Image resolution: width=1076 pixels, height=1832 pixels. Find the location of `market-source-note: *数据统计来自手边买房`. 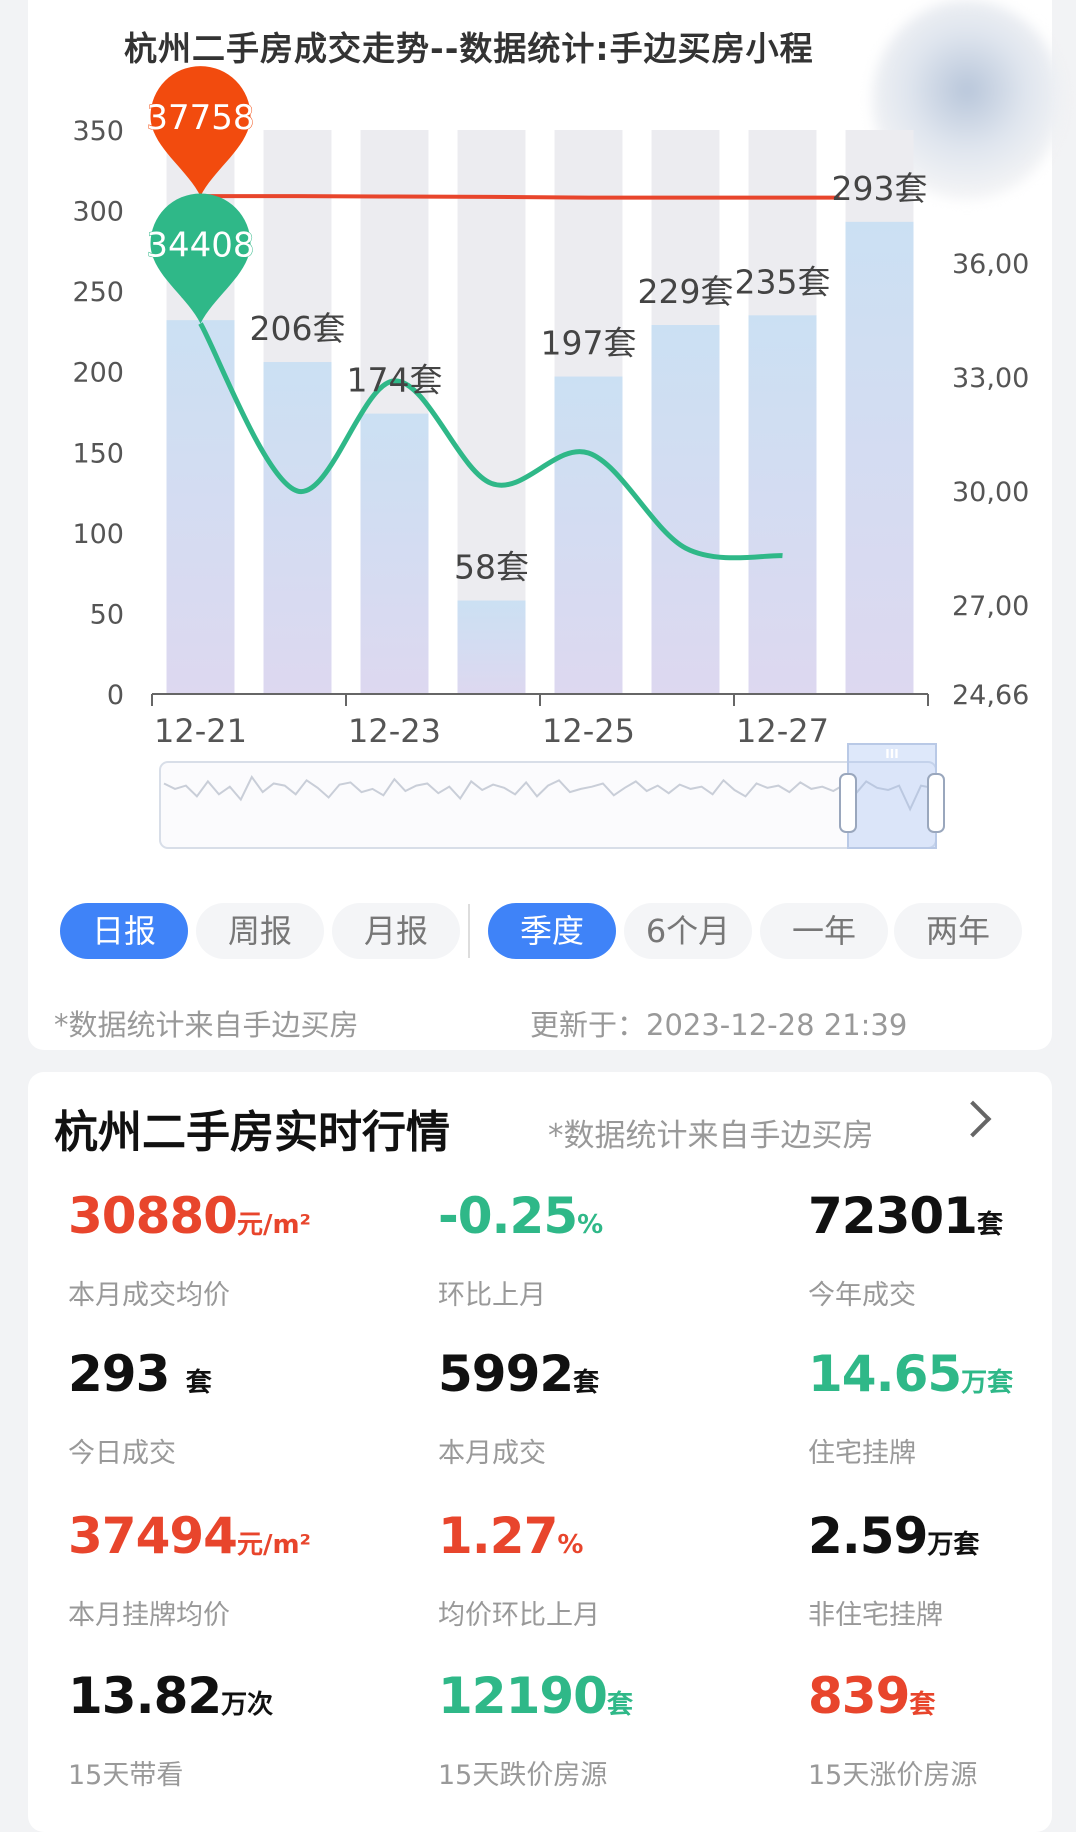

market-source-note: *数据统计来自手边买房 is located at coordinates (711, 1136).